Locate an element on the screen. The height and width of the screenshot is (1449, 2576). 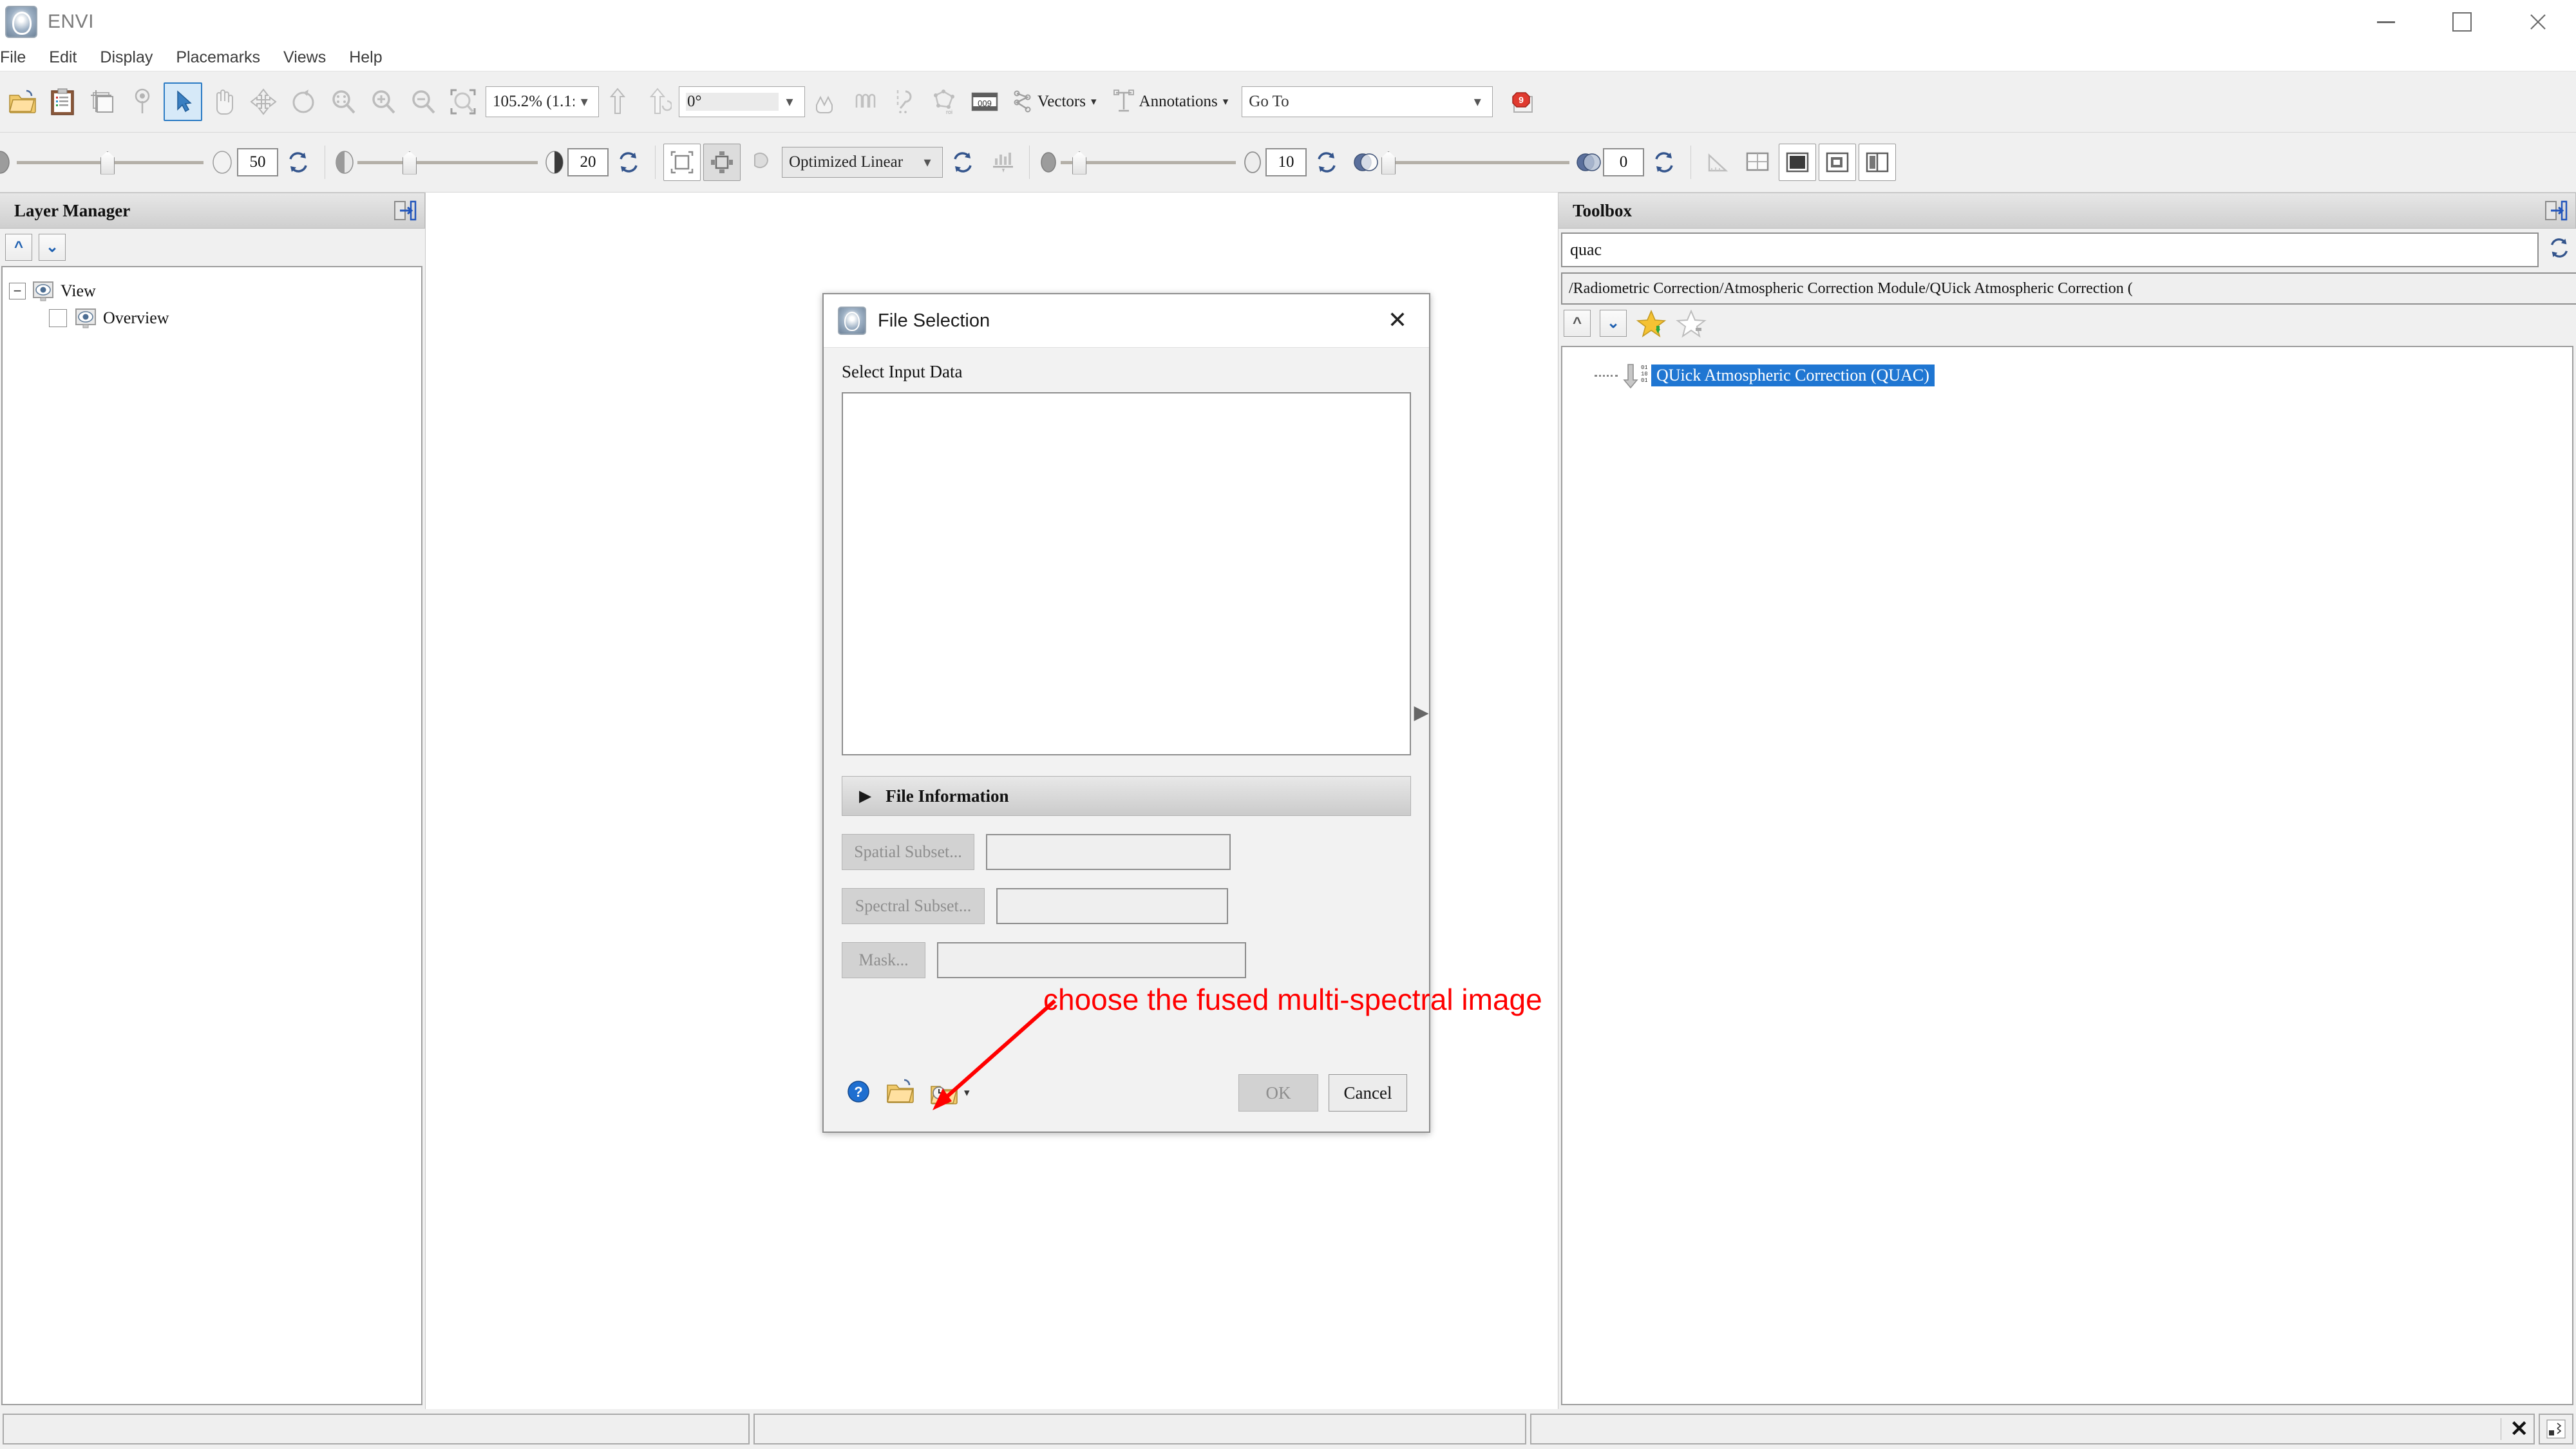
display-toolbar: 50 20 Optimized Linear ▾ 10 0 is located at coordinates (1288, 163).